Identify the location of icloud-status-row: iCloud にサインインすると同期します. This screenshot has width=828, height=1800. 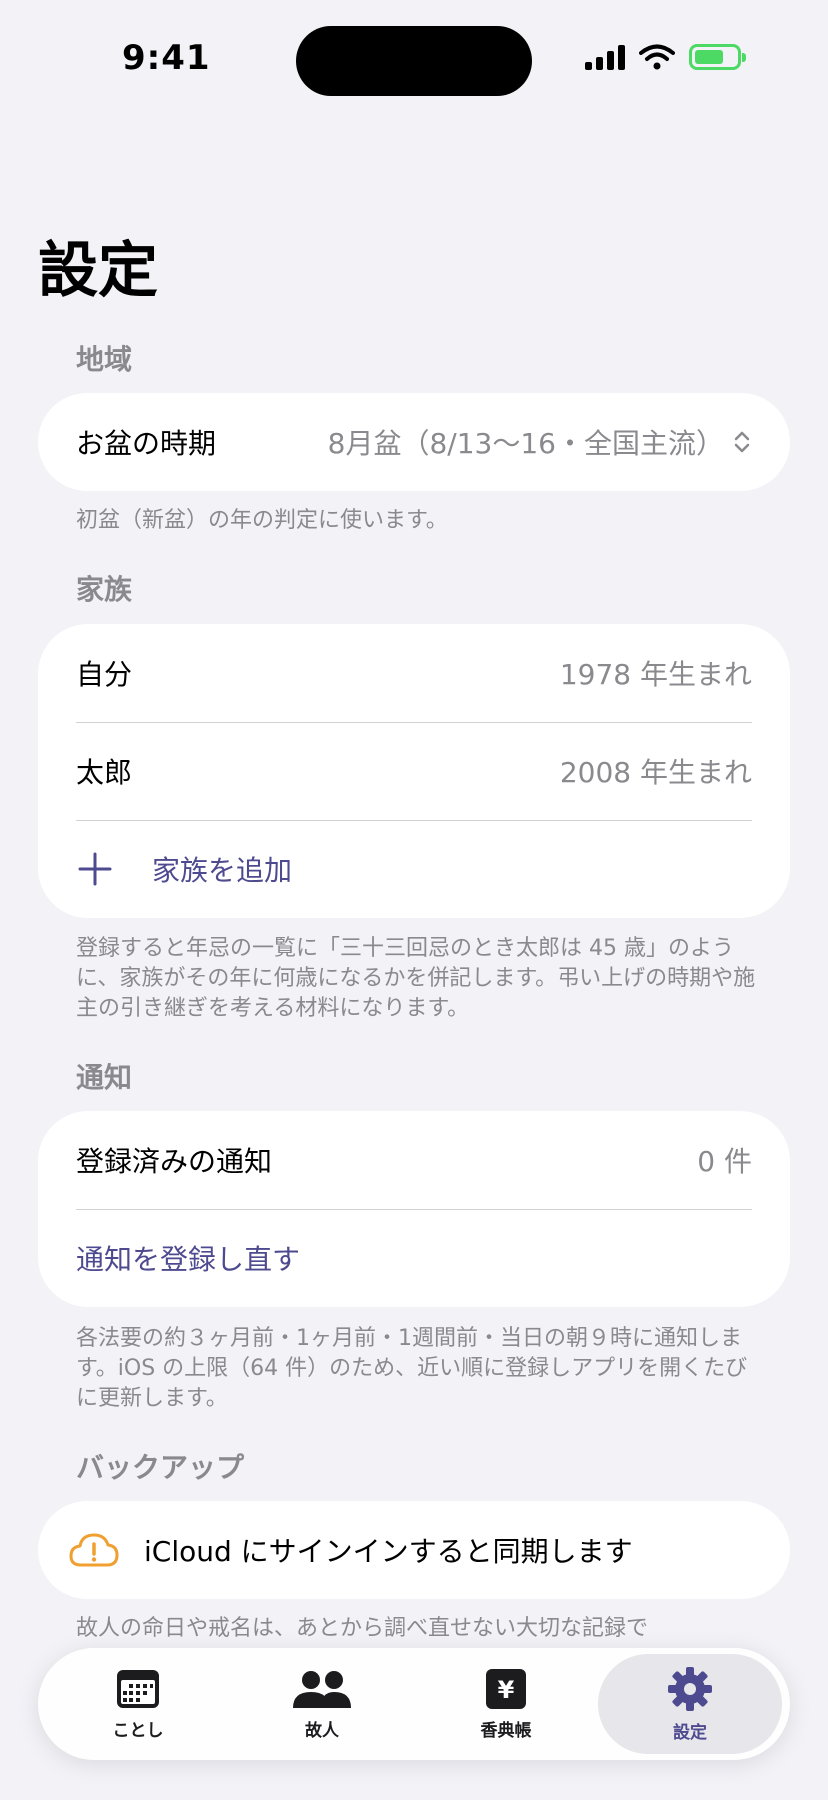
(414, 1550).